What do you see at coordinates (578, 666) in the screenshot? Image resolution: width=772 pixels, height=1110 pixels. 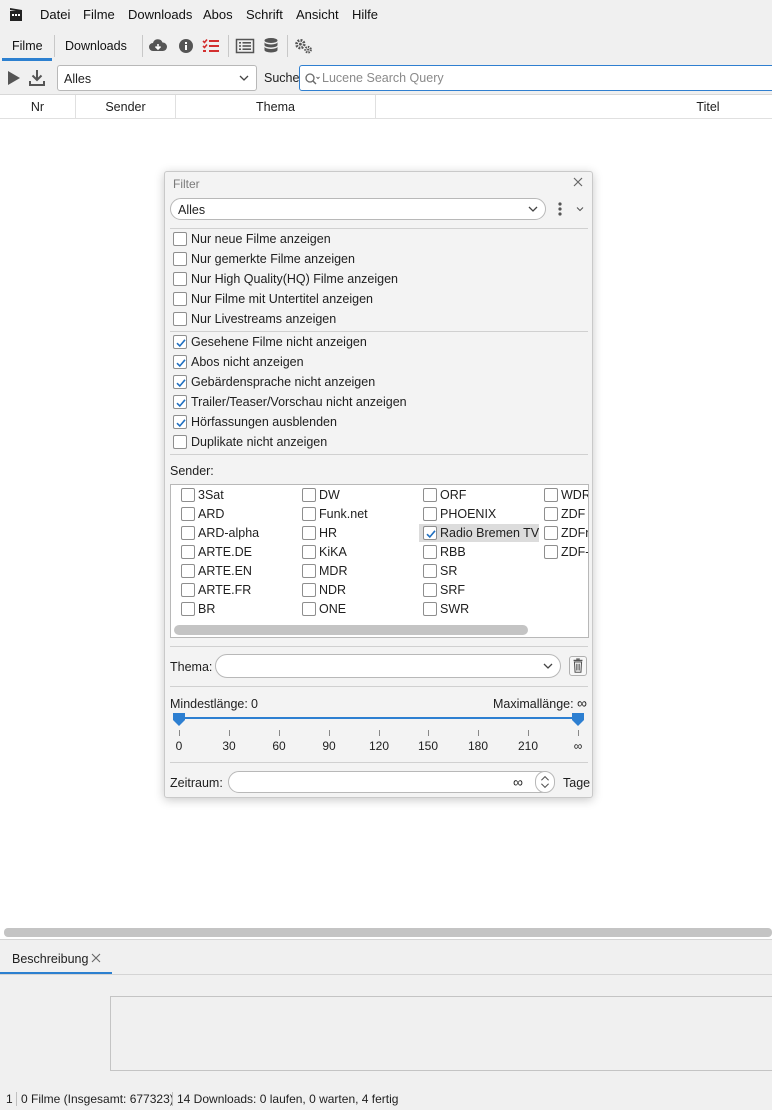 I see `trash-icon` at bounding box center [578, 666].